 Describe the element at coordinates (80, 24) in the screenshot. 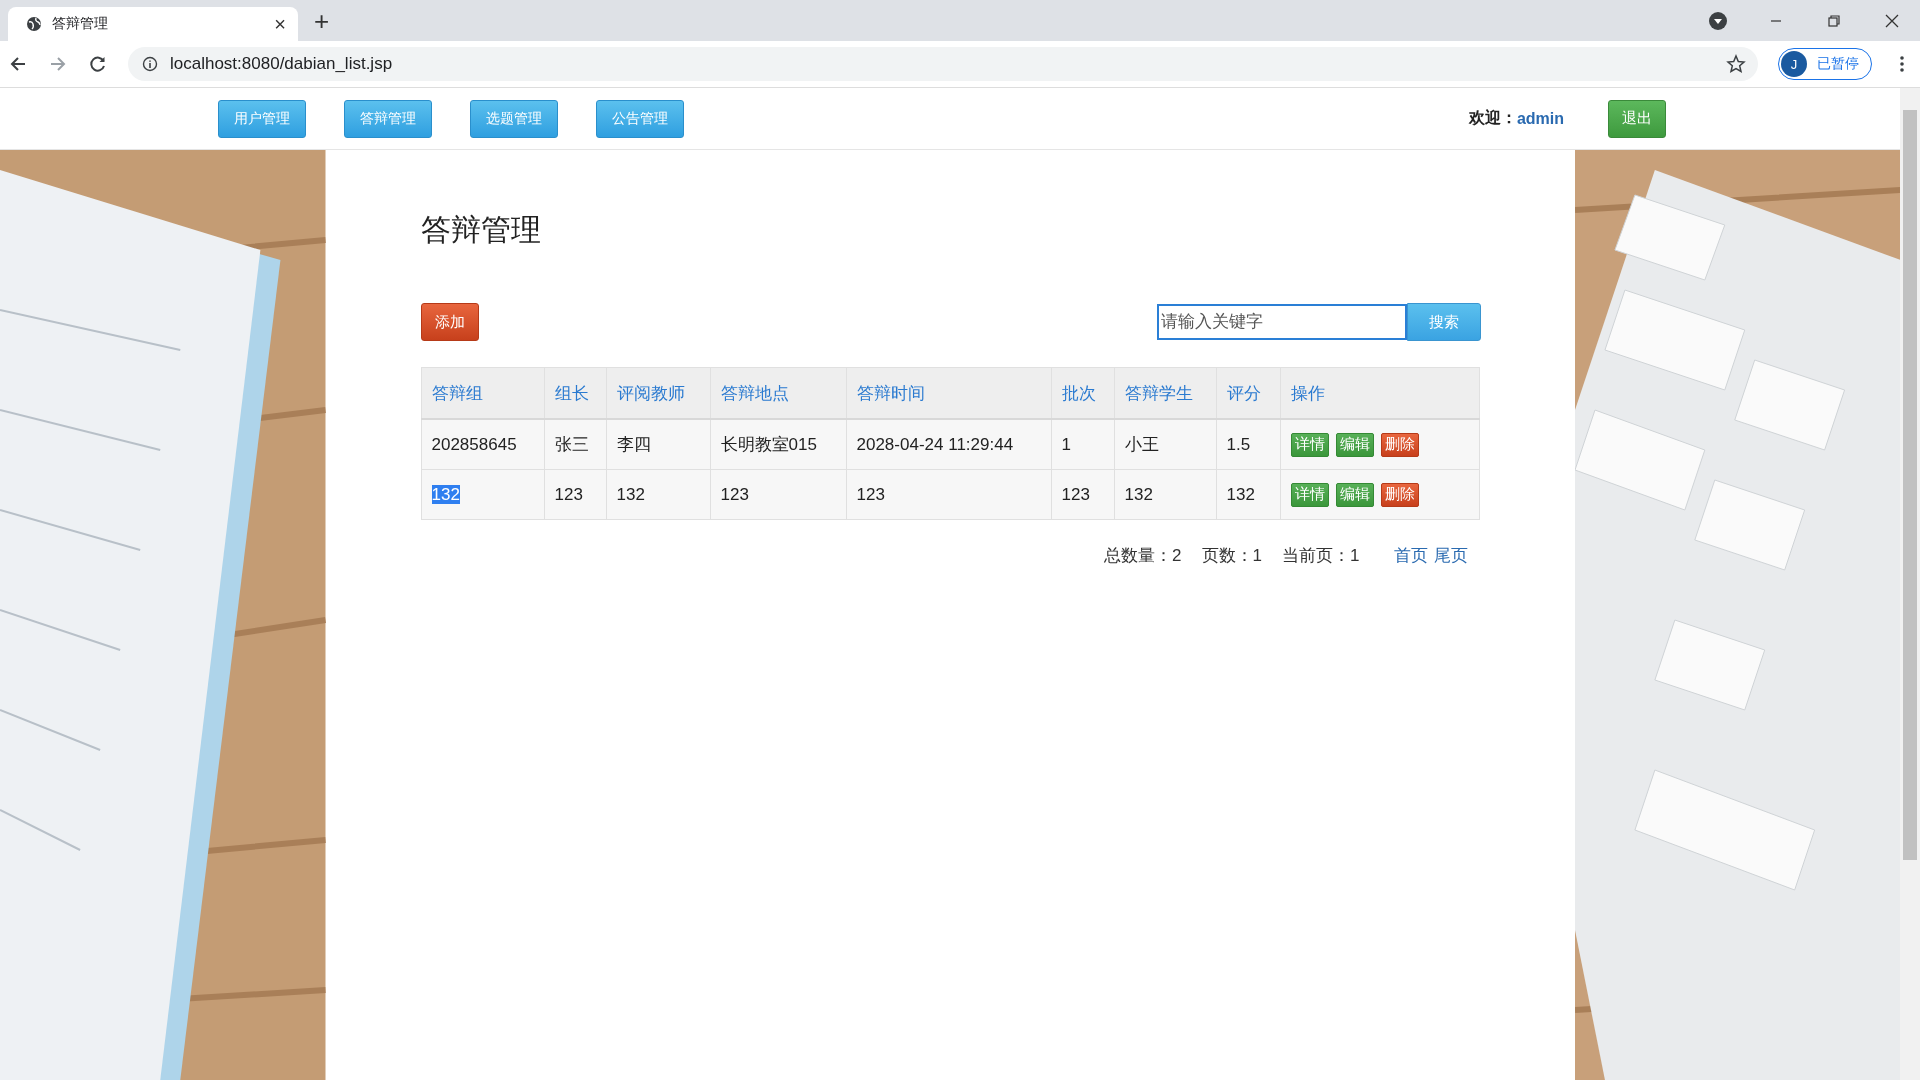

I see `tab-title: 答辩管理` at that location.